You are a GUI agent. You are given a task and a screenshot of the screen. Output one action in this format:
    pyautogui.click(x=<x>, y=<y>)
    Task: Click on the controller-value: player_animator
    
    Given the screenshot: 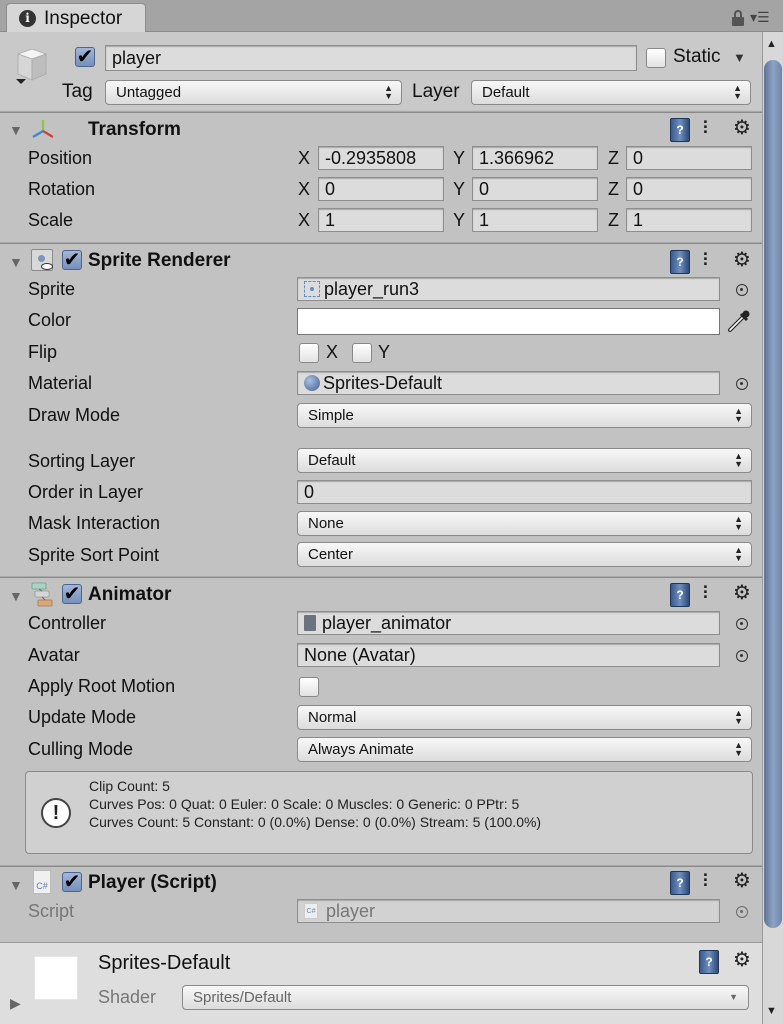 What is the action you would take?
    pyautogui.click(x=387, y=622)
    